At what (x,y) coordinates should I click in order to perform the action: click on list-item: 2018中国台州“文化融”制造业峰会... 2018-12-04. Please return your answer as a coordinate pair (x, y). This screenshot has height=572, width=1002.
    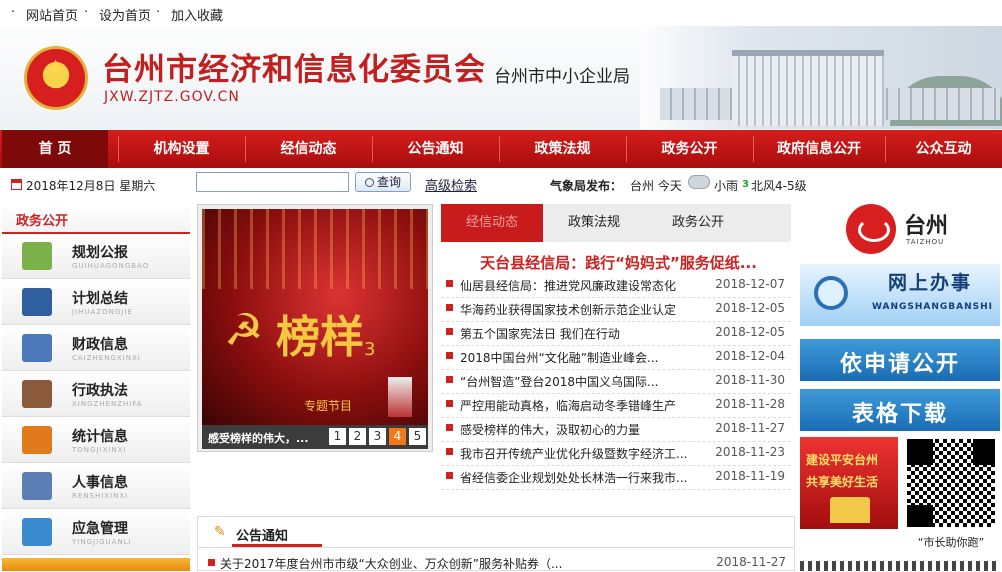
    Looking at the image, I should click on (616, 357).